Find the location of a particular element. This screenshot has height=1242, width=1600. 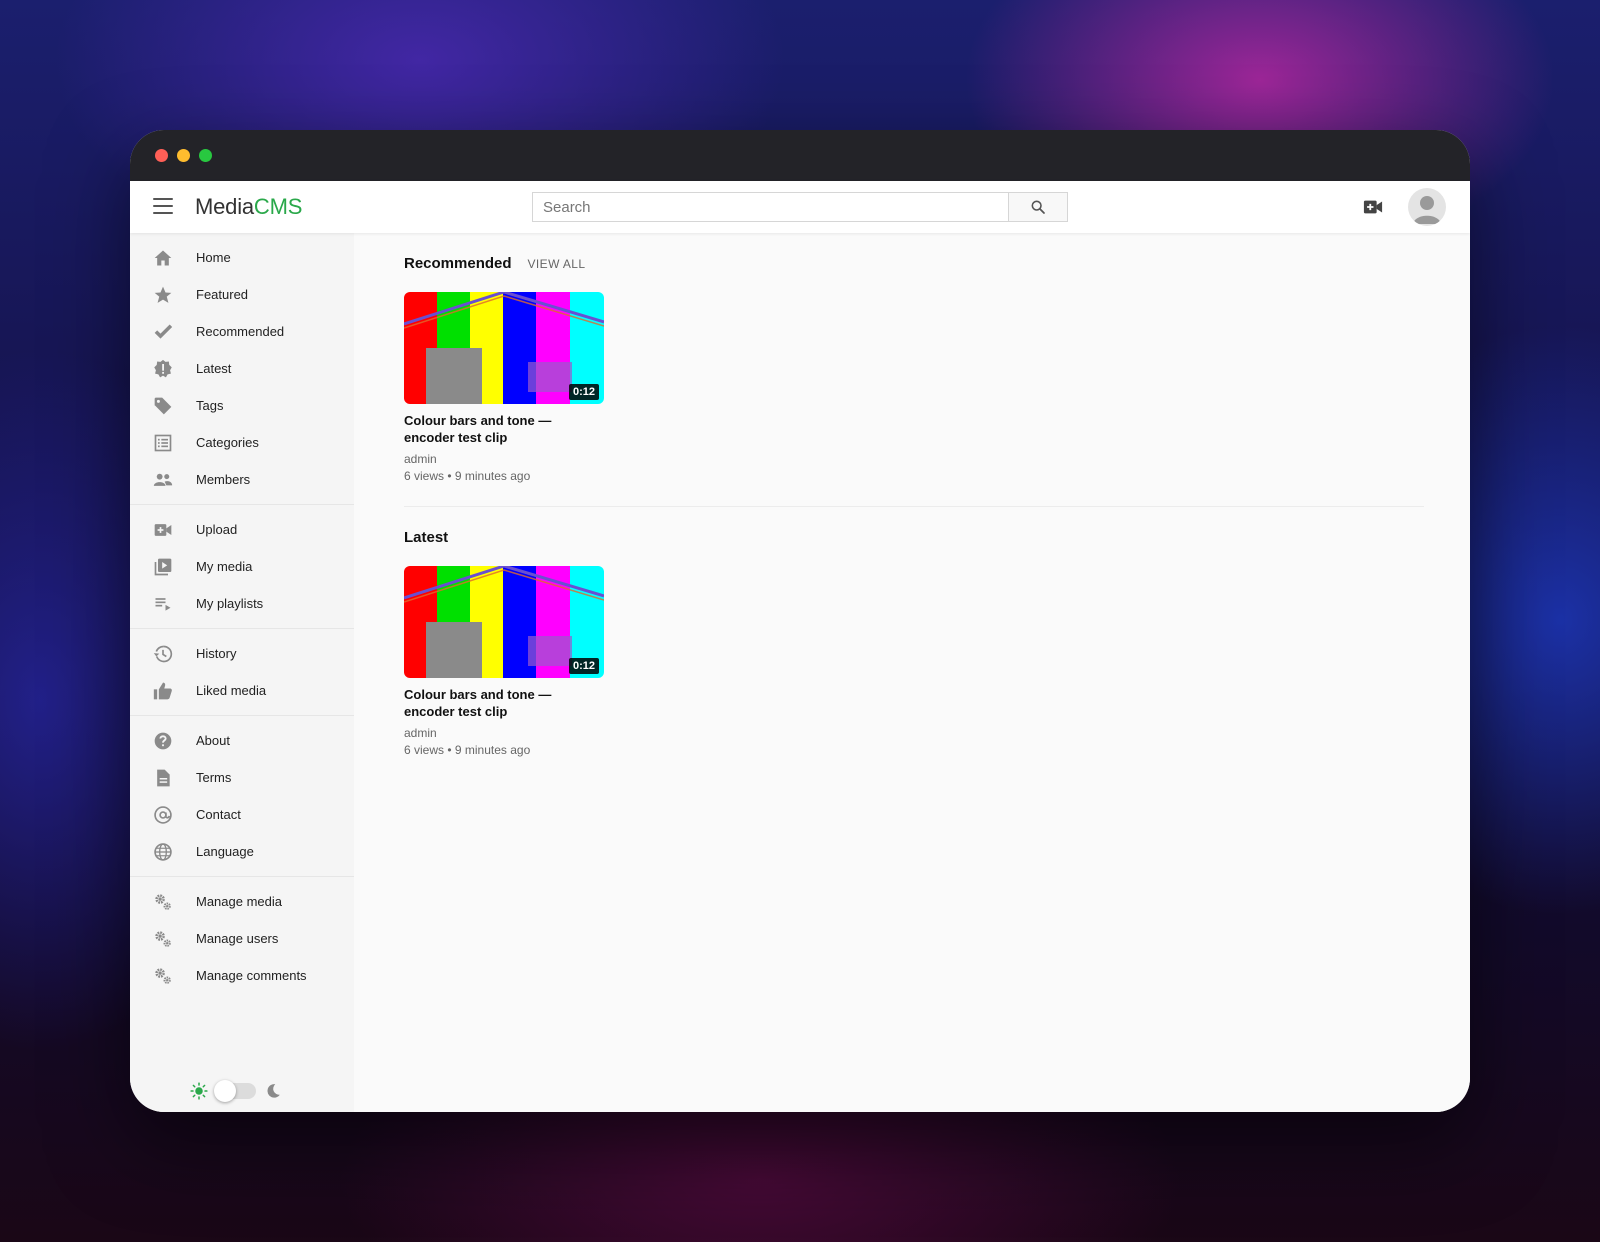

sidebar-item-label: Featured is located at coordinates (222, 294).